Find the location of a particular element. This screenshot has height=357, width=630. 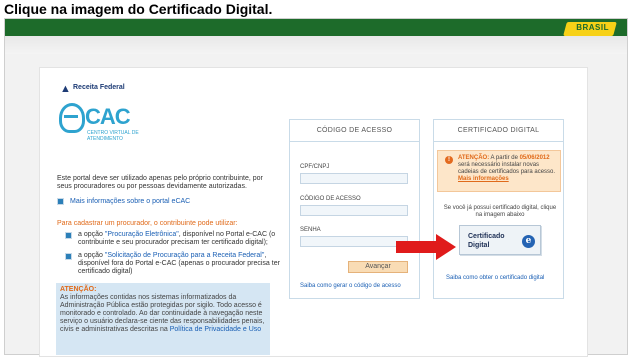

digital-certificate-button: Certificado Digital e is located at coordinates (500, 240).